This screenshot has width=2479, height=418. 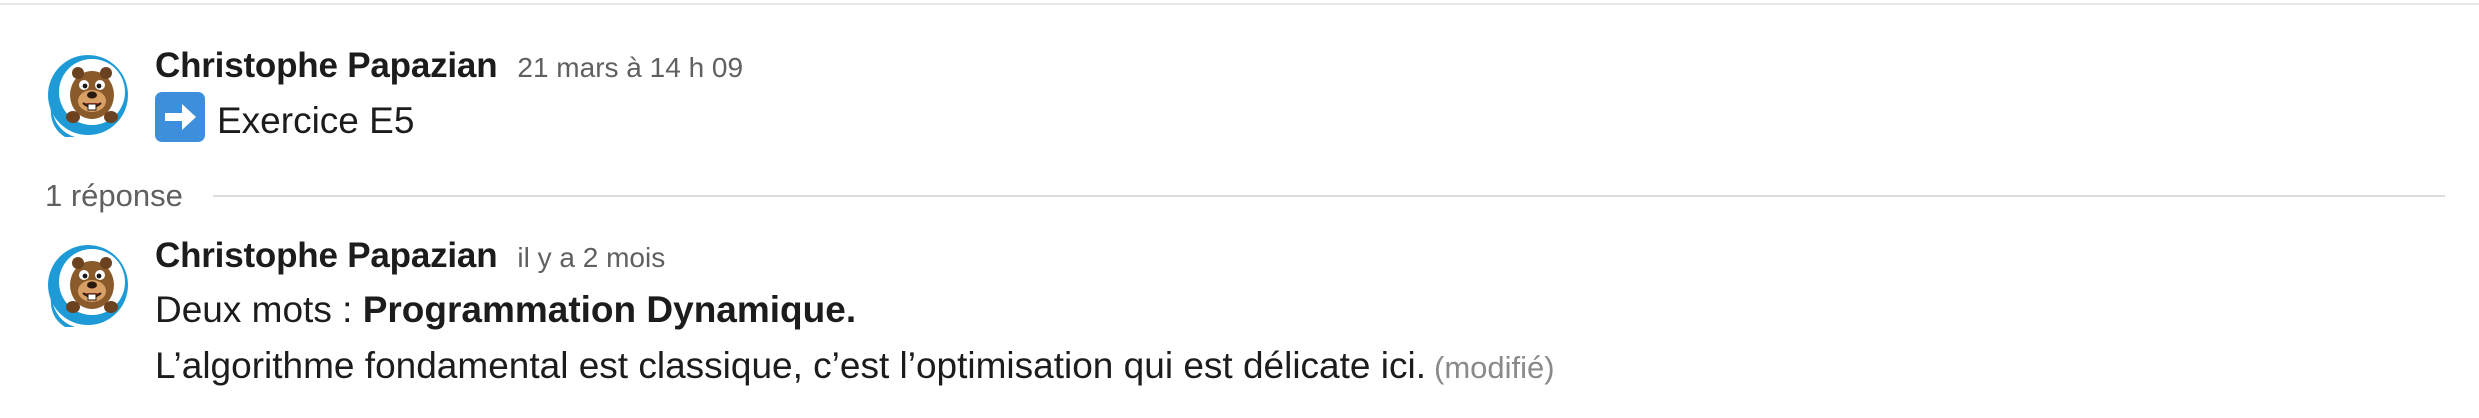 I want to click on message-text: Exercice E5, so click(x=1297, y=120).